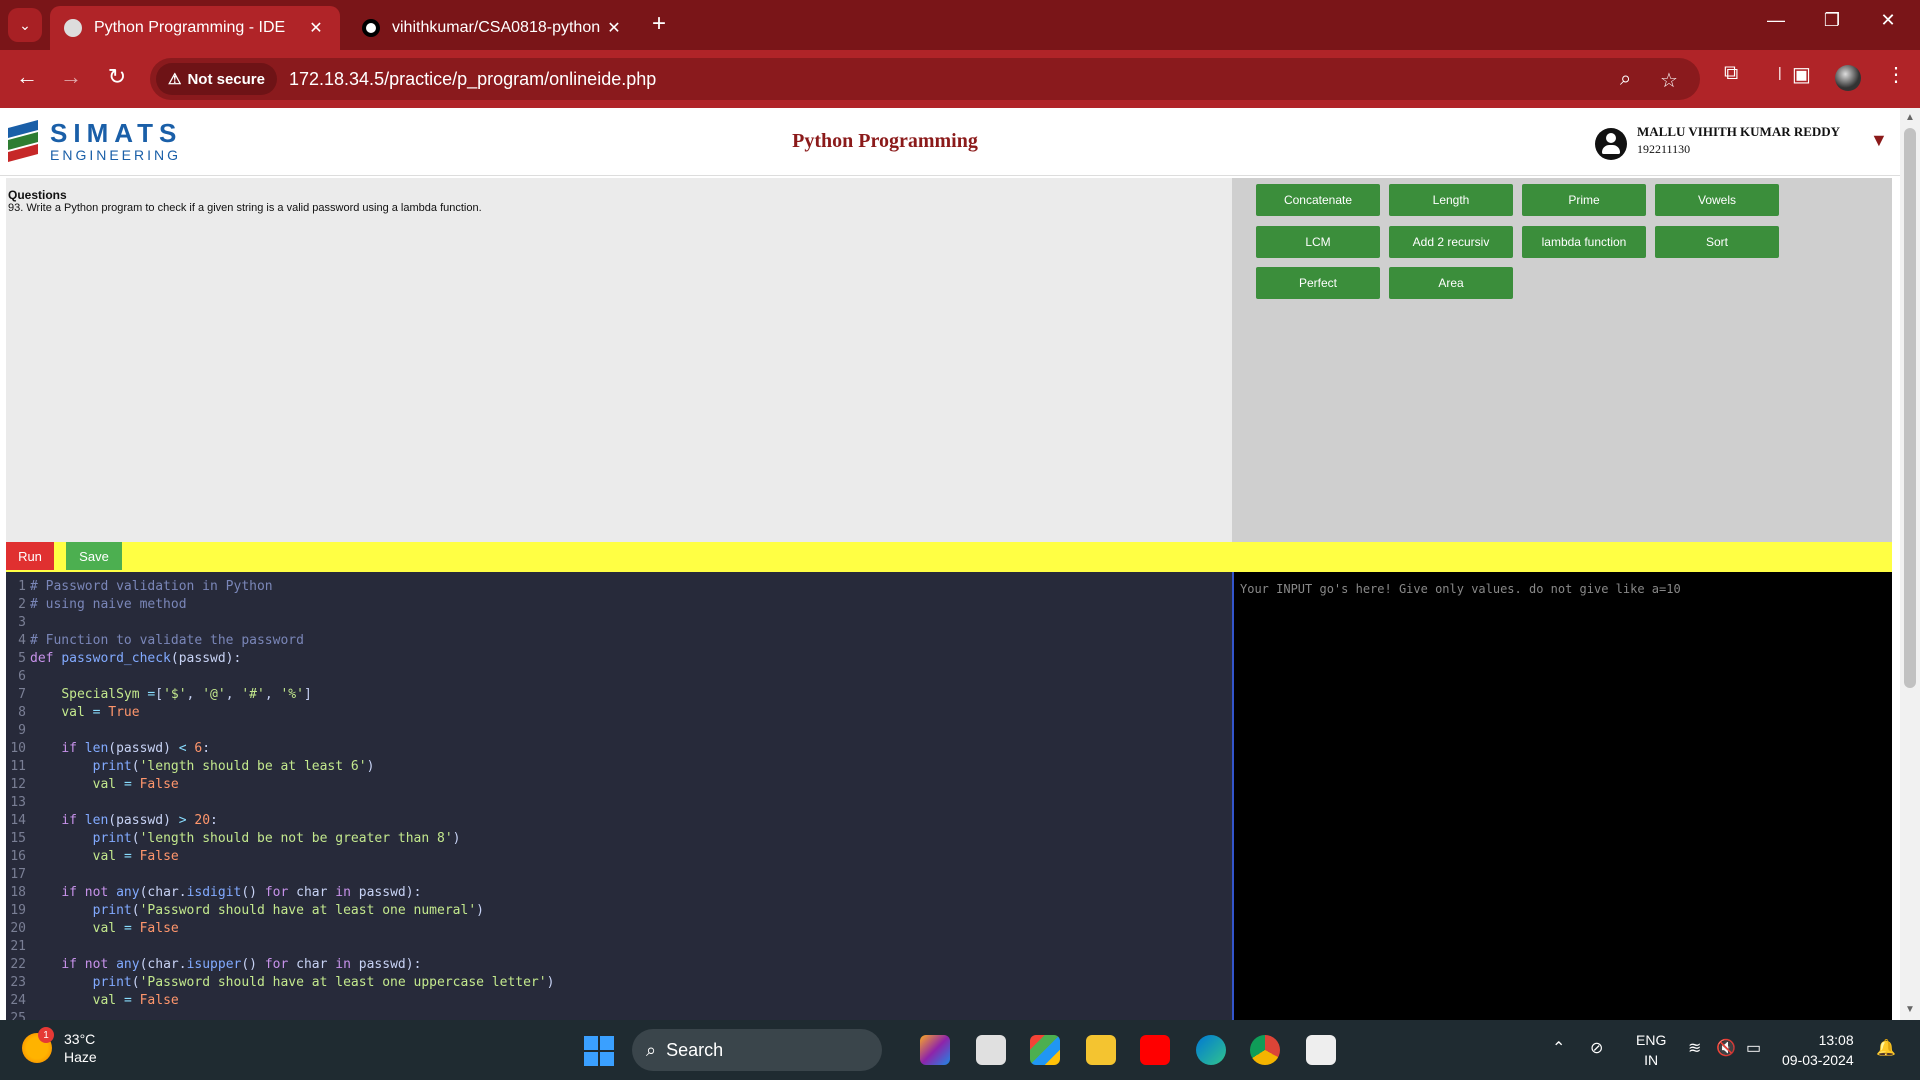 Image resolution: width=1920 pixels, height=1080 pixels. I want to click on code-line: 12 val = False, so click(619, 785).